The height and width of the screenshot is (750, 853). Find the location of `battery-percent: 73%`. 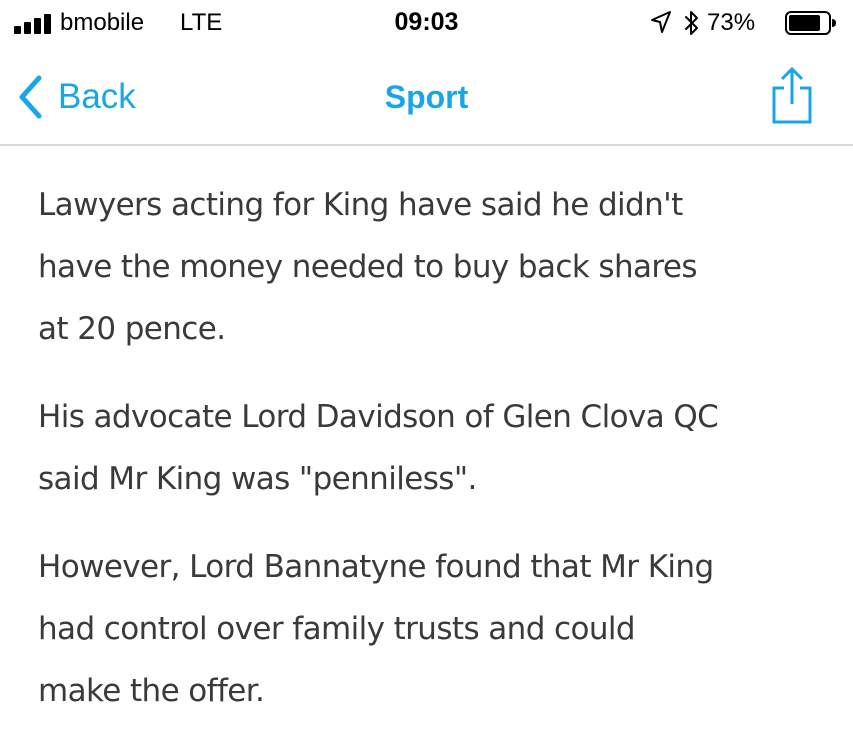

battery-percent: 73% is located at coordinates (731, 22).